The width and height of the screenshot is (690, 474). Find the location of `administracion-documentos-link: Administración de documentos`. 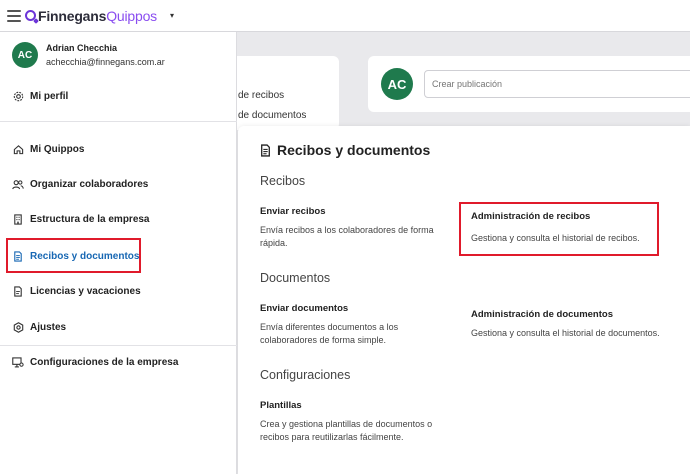

administracion-documentos-link: Administración de documentos is located at coordinates (542, 314).